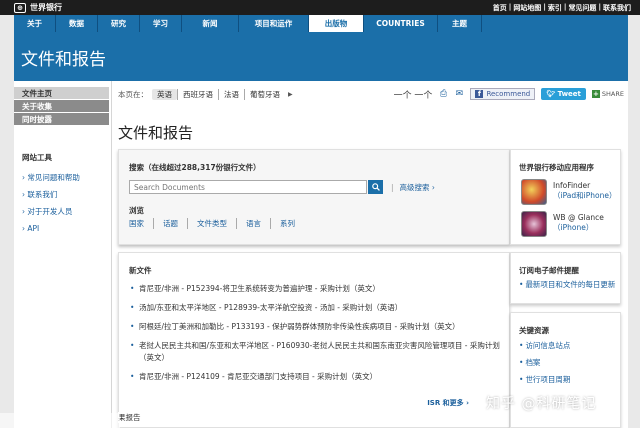  What do you see at coordinates (413, 187) in the screenshot?
I see `advanced-search-link: | 高级搜索 ›` at bounding box center [413, 187].